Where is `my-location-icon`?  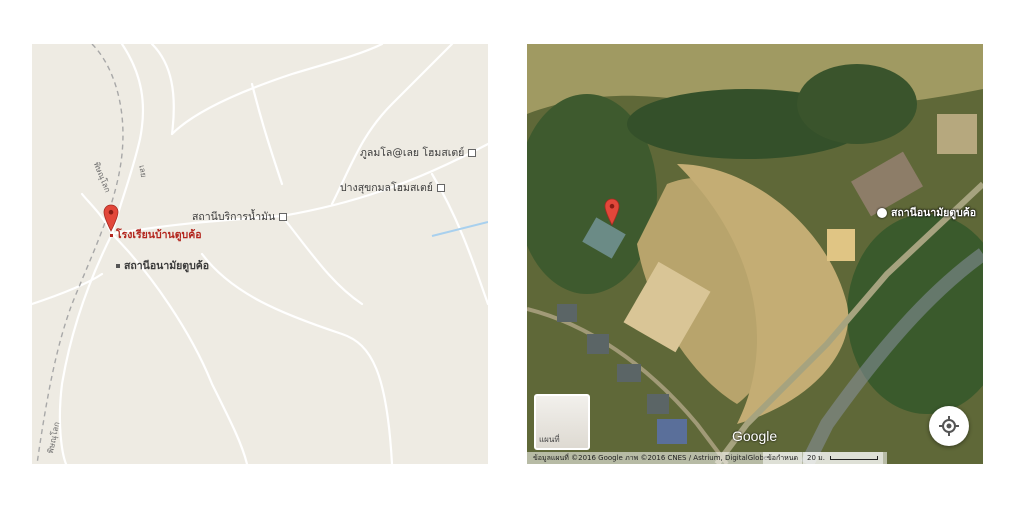 my-location-icon is located at coordinates (949, 426).